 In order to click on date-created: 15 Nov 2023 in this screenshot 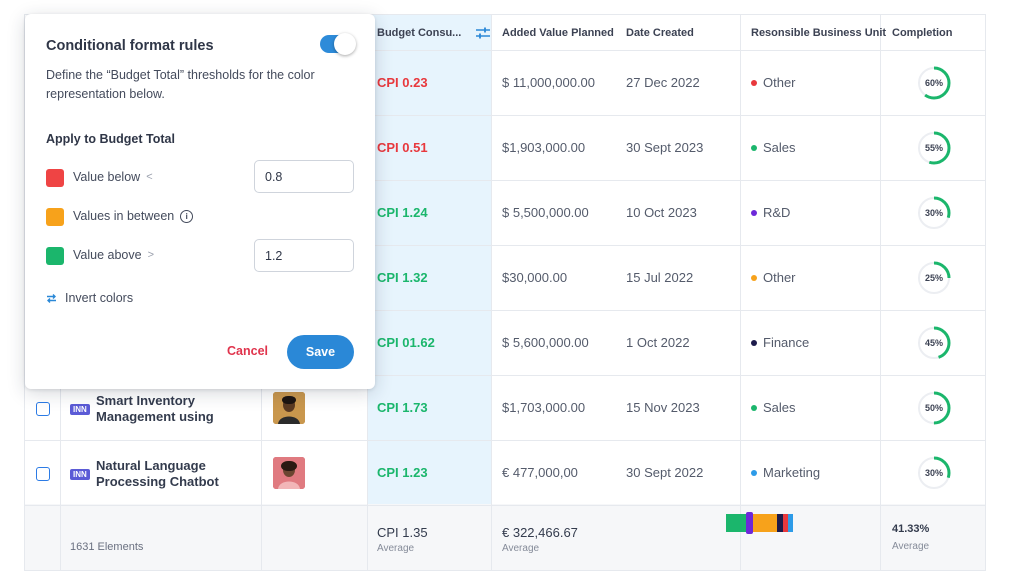, I will do `click(663, 407)`.